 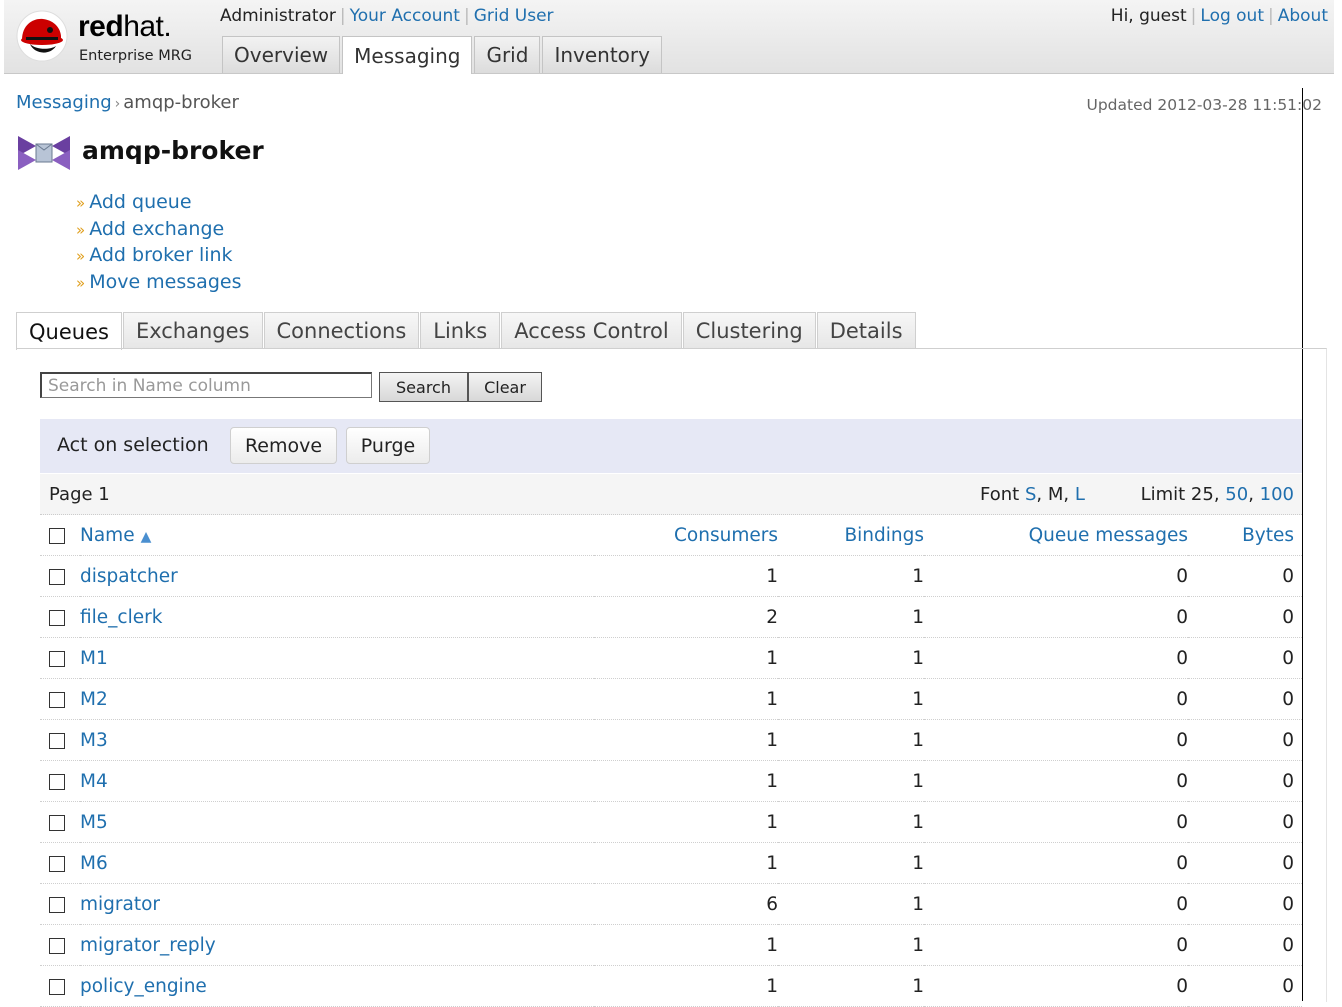 I want to click on nav-tab-inventory: Inventory, so click(x=602, y=54).